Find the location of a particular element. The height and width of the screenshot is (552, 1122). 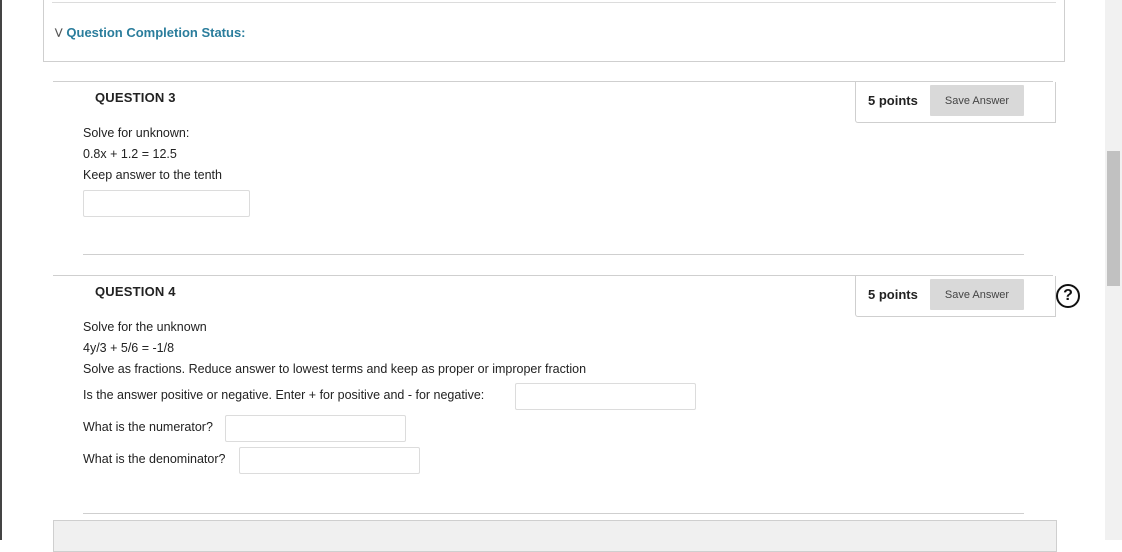

completion-status-toggle: ⋁ Question Completion Status: is located at coordinates (150, 32).